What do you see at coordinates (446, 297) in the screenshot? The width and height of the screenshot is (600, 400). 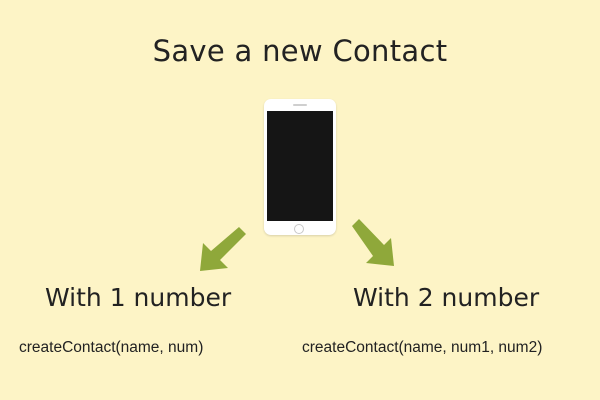 I see `branch-label-two-numbers: With 2 number` at bounding box center [446, 297].